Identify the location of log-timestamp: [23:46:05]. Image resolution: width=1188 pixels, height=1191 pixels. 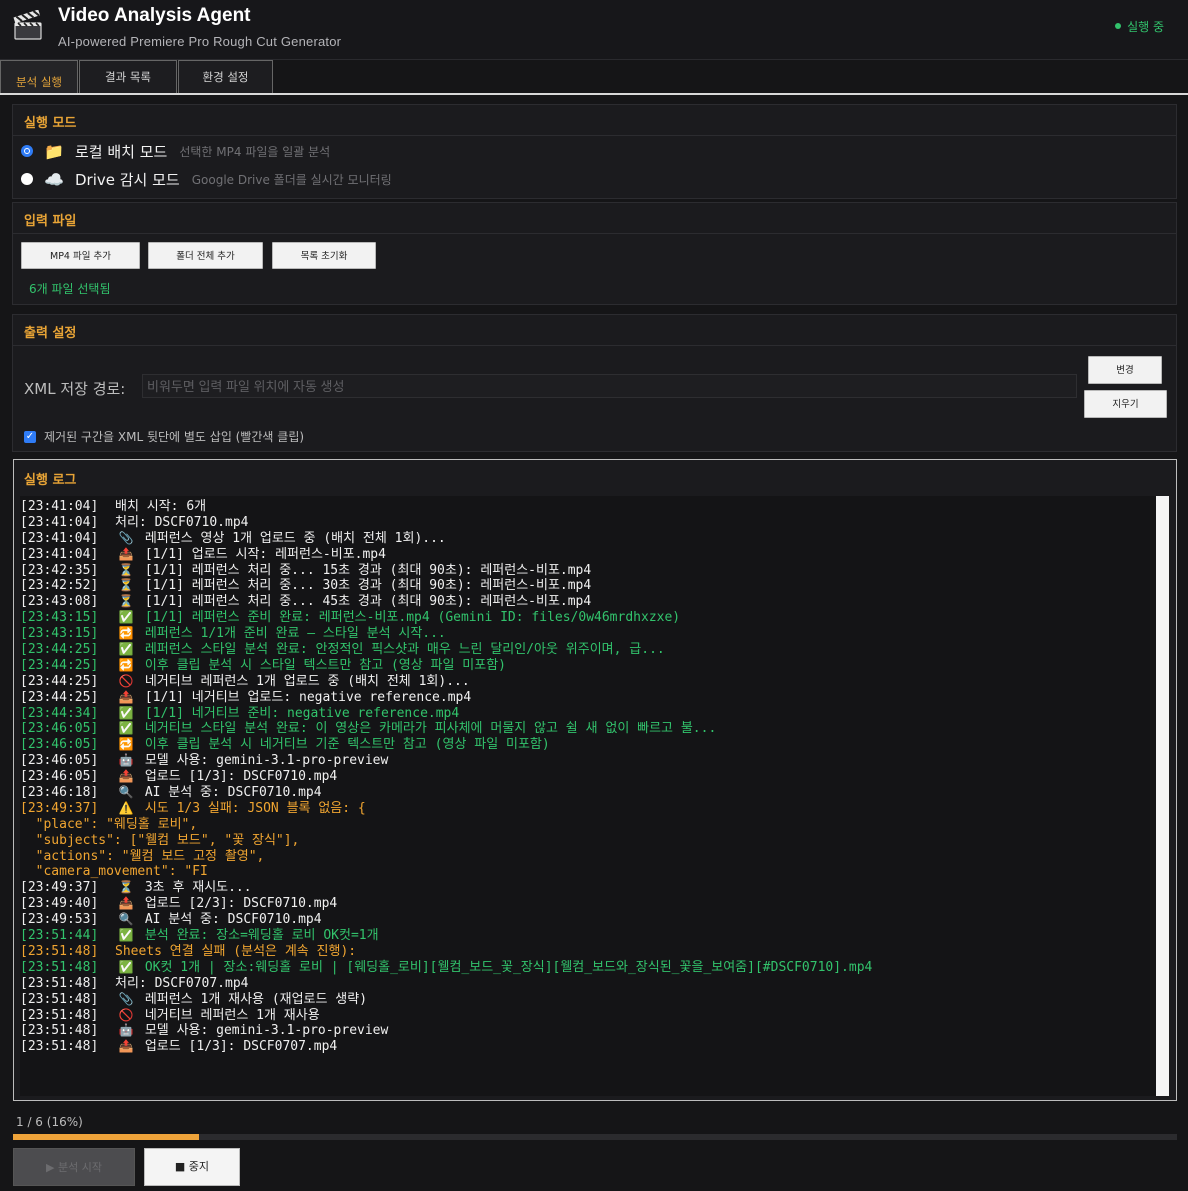
(59, 745).